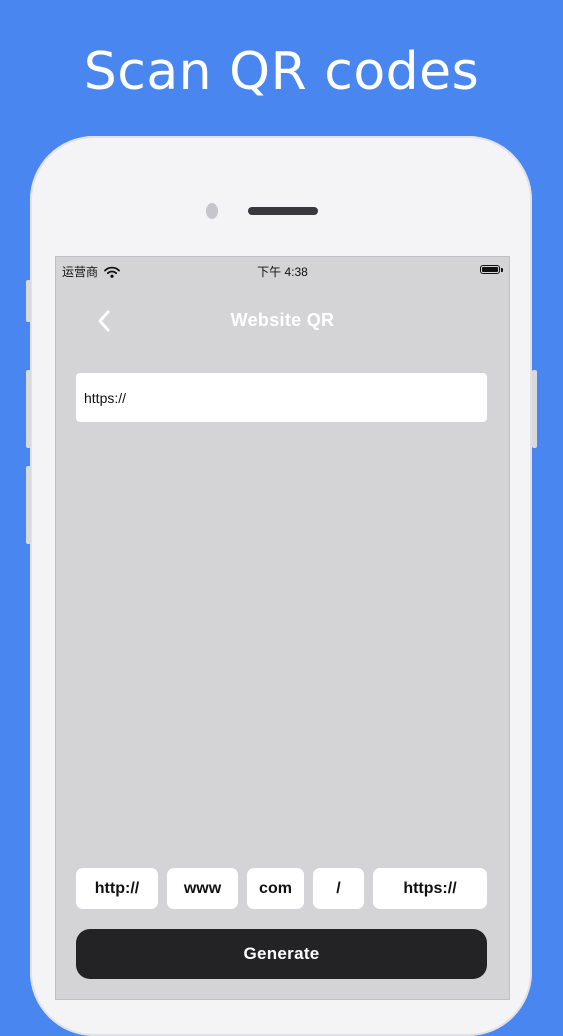 Image resolution: width=563 pixels, height=1036 pixels. Describe the element at coordinates (281, 397) in the screenshot. I see `url-input` at that location.